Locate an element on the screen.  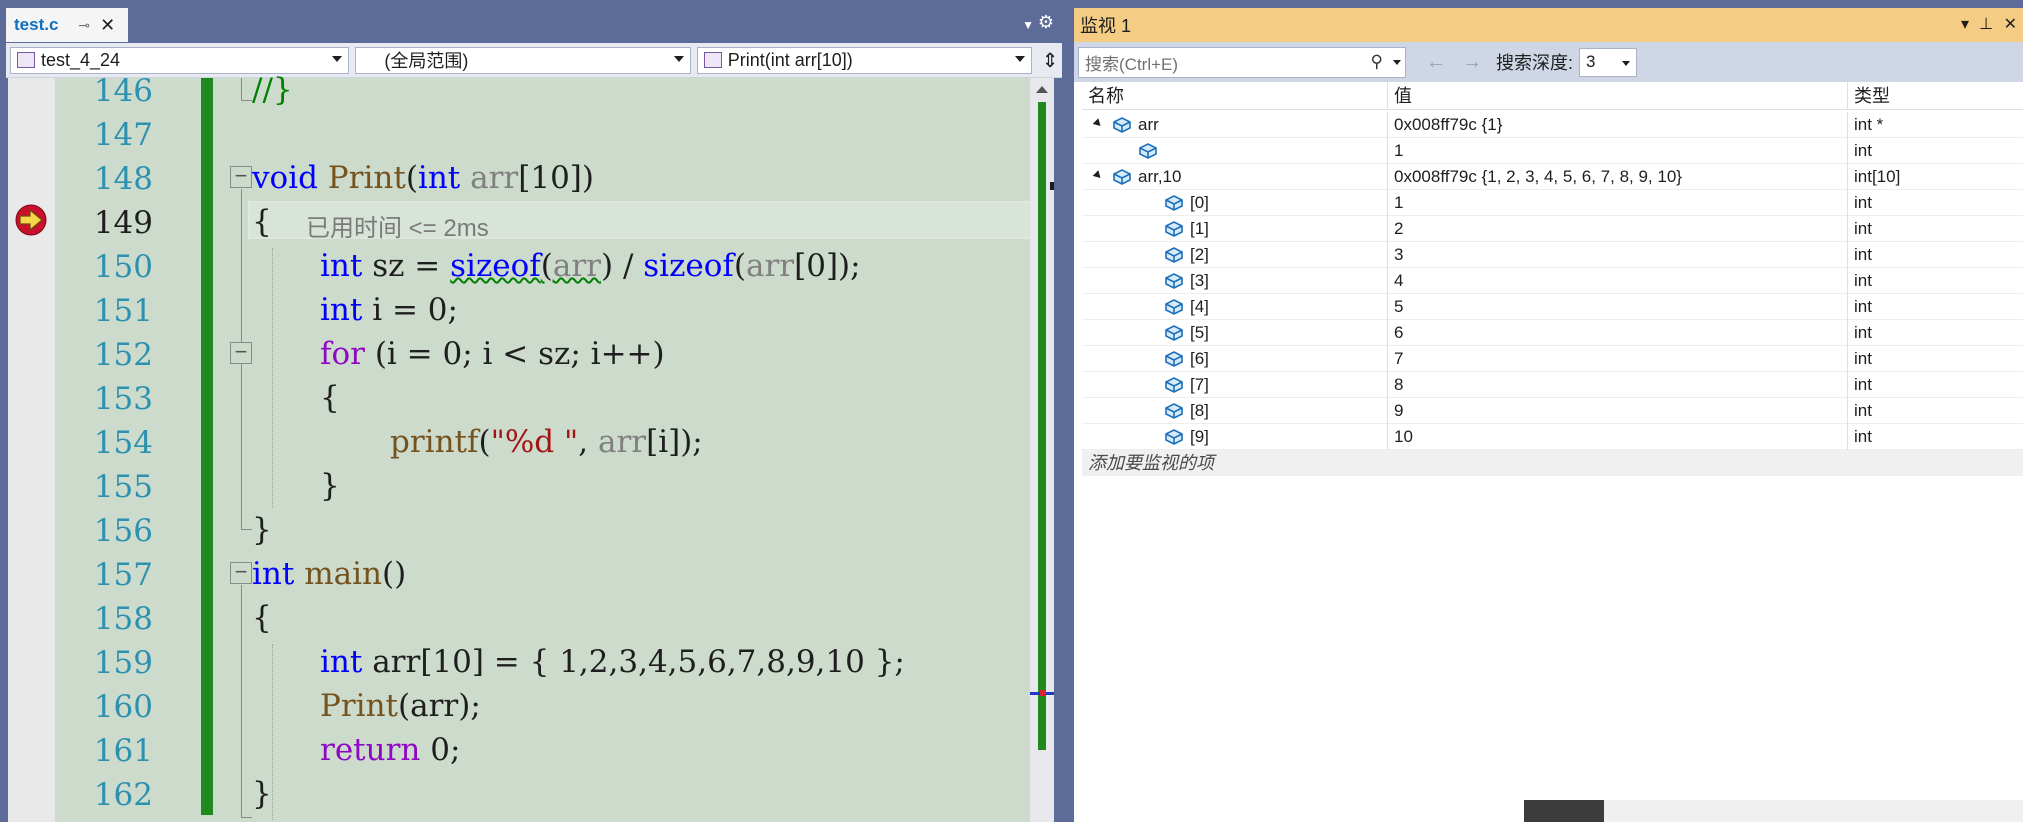
watch-value: 8 is located at coordinates (1618, 385).